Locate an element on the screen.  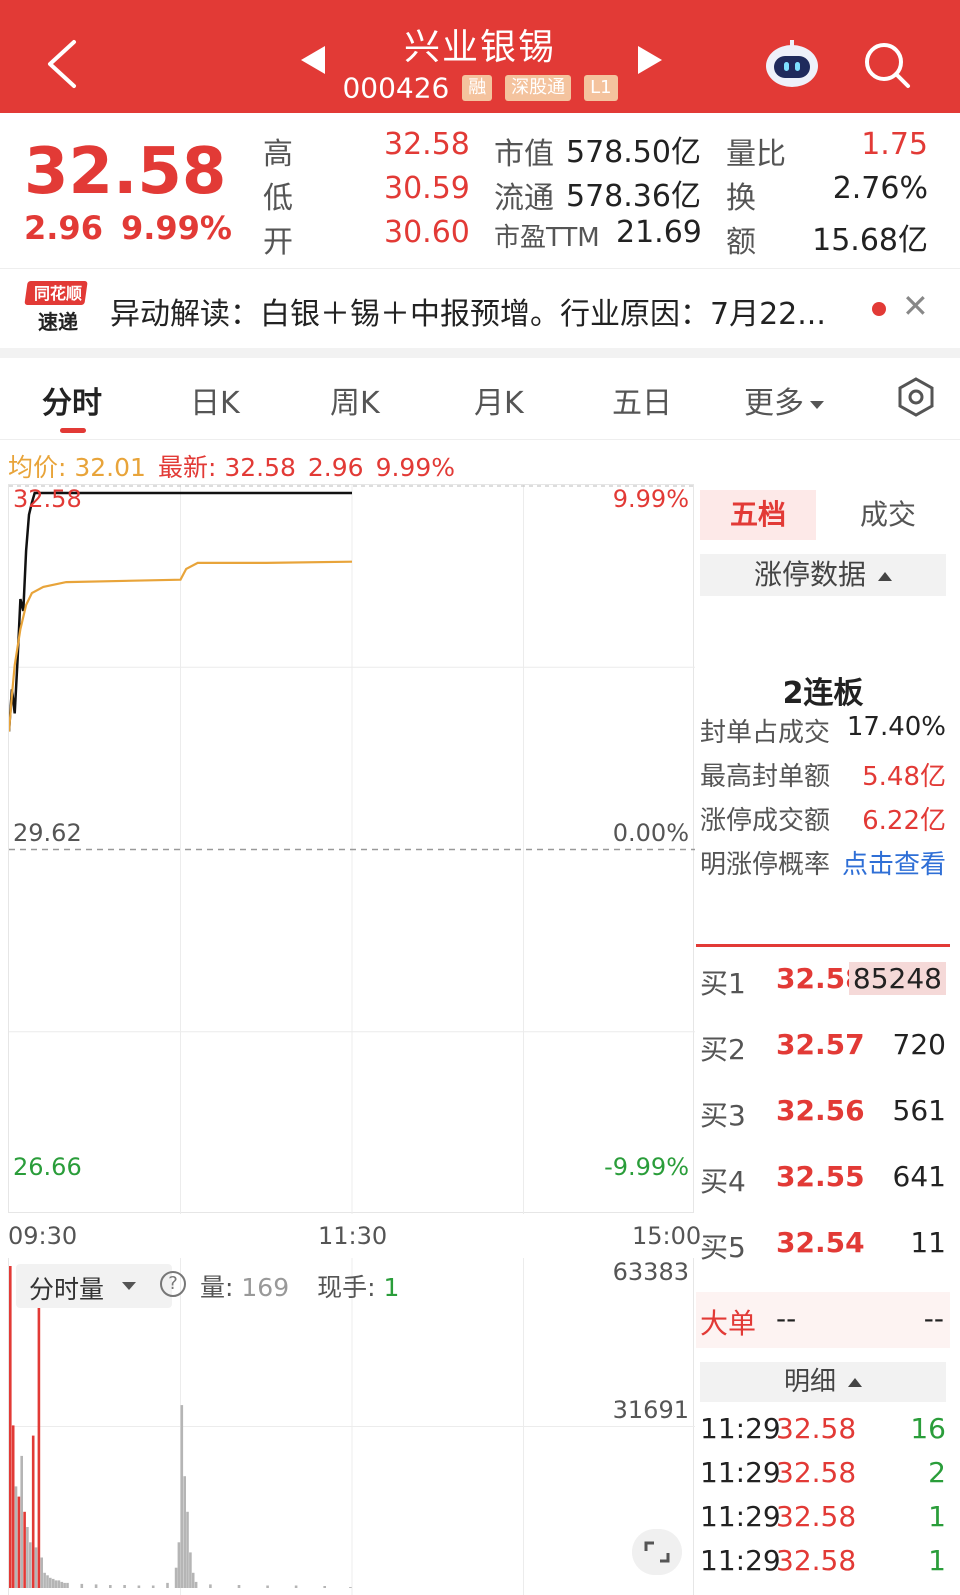
bid-row-5: 买5 32.54 11 is located at coordinates (825, 1246).